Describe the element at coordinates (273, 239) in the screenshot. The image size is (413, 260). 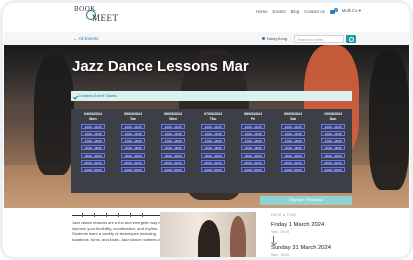
I see `arrow-down-icon` at that location.